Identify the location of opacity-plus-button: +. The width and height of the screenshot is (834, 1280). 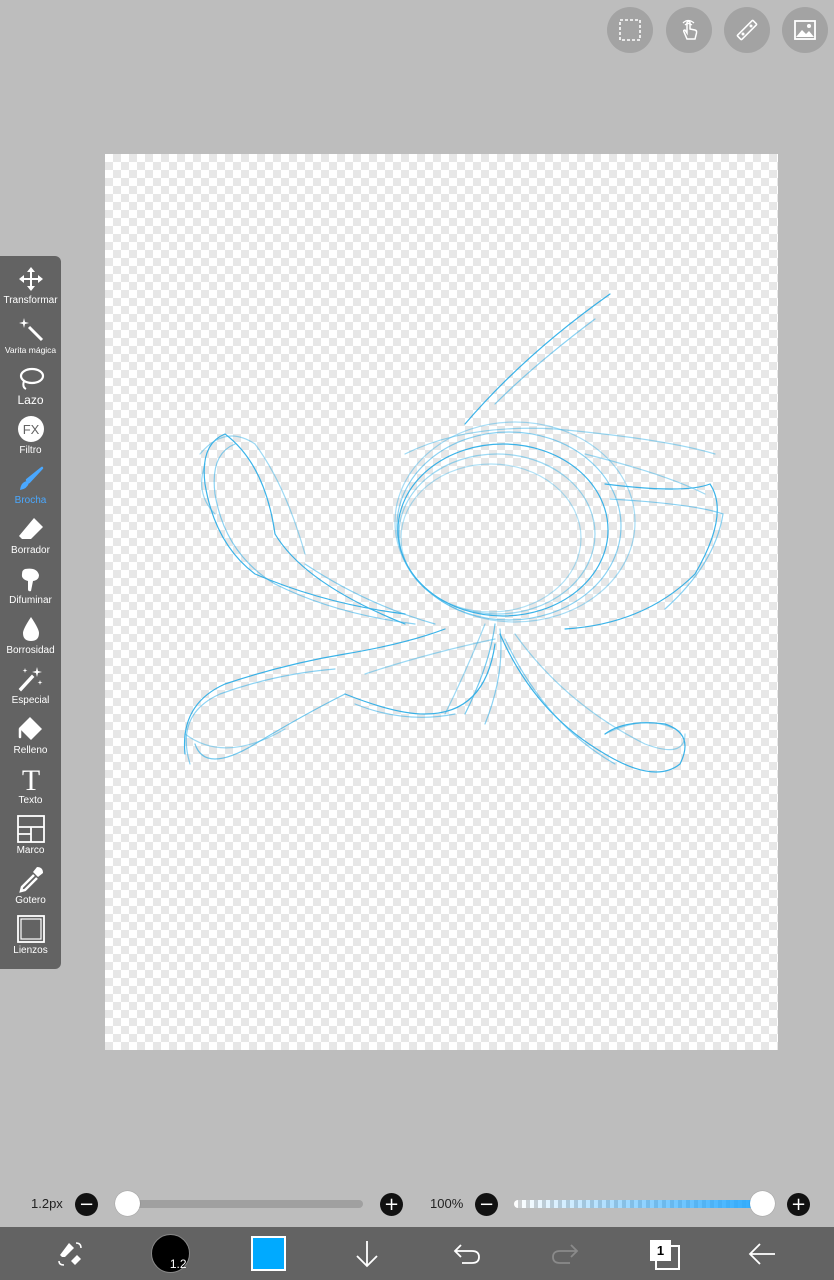
(798, 1204).